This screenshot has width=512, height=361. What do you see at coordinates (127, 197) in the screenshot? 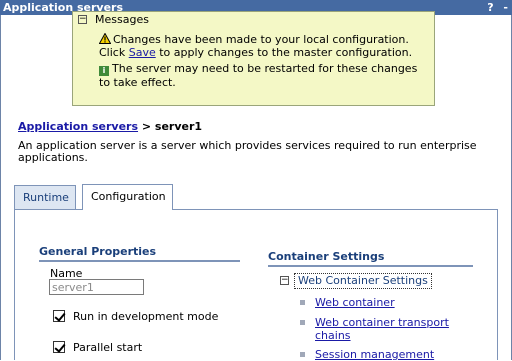
I see `tab-configuration: Configuration` at bounding box center [127, 197].